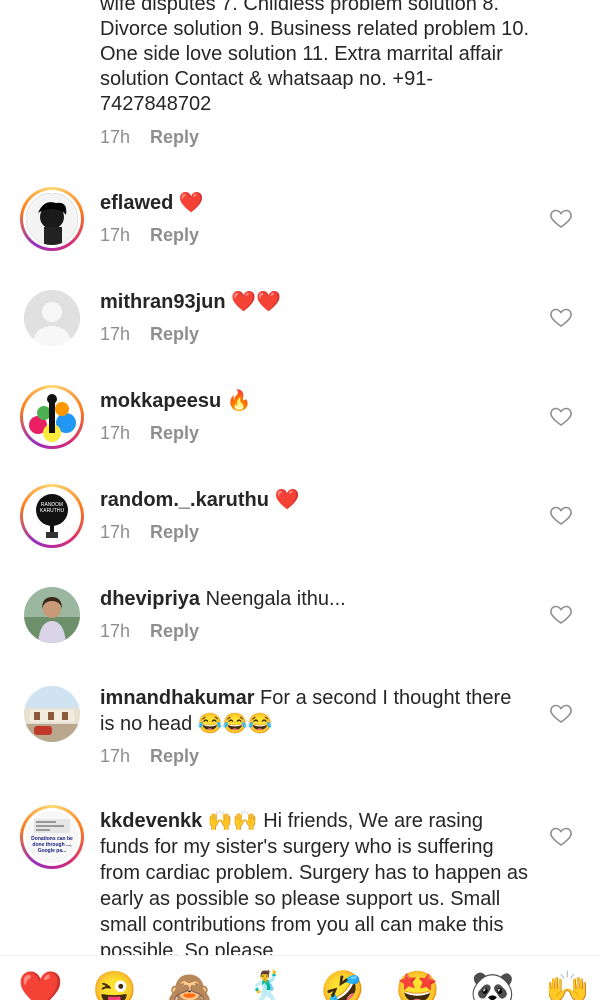  I want to click on comment-body: 🔥, so click(239, 401).